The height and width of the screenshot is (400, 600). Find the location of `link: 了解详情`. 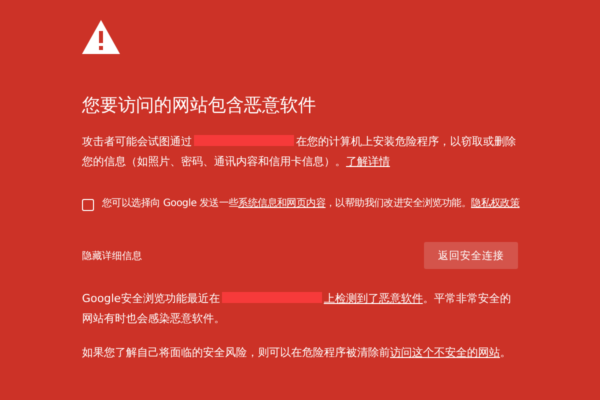

link: 了解详情 is located at coordinates (368, 161).